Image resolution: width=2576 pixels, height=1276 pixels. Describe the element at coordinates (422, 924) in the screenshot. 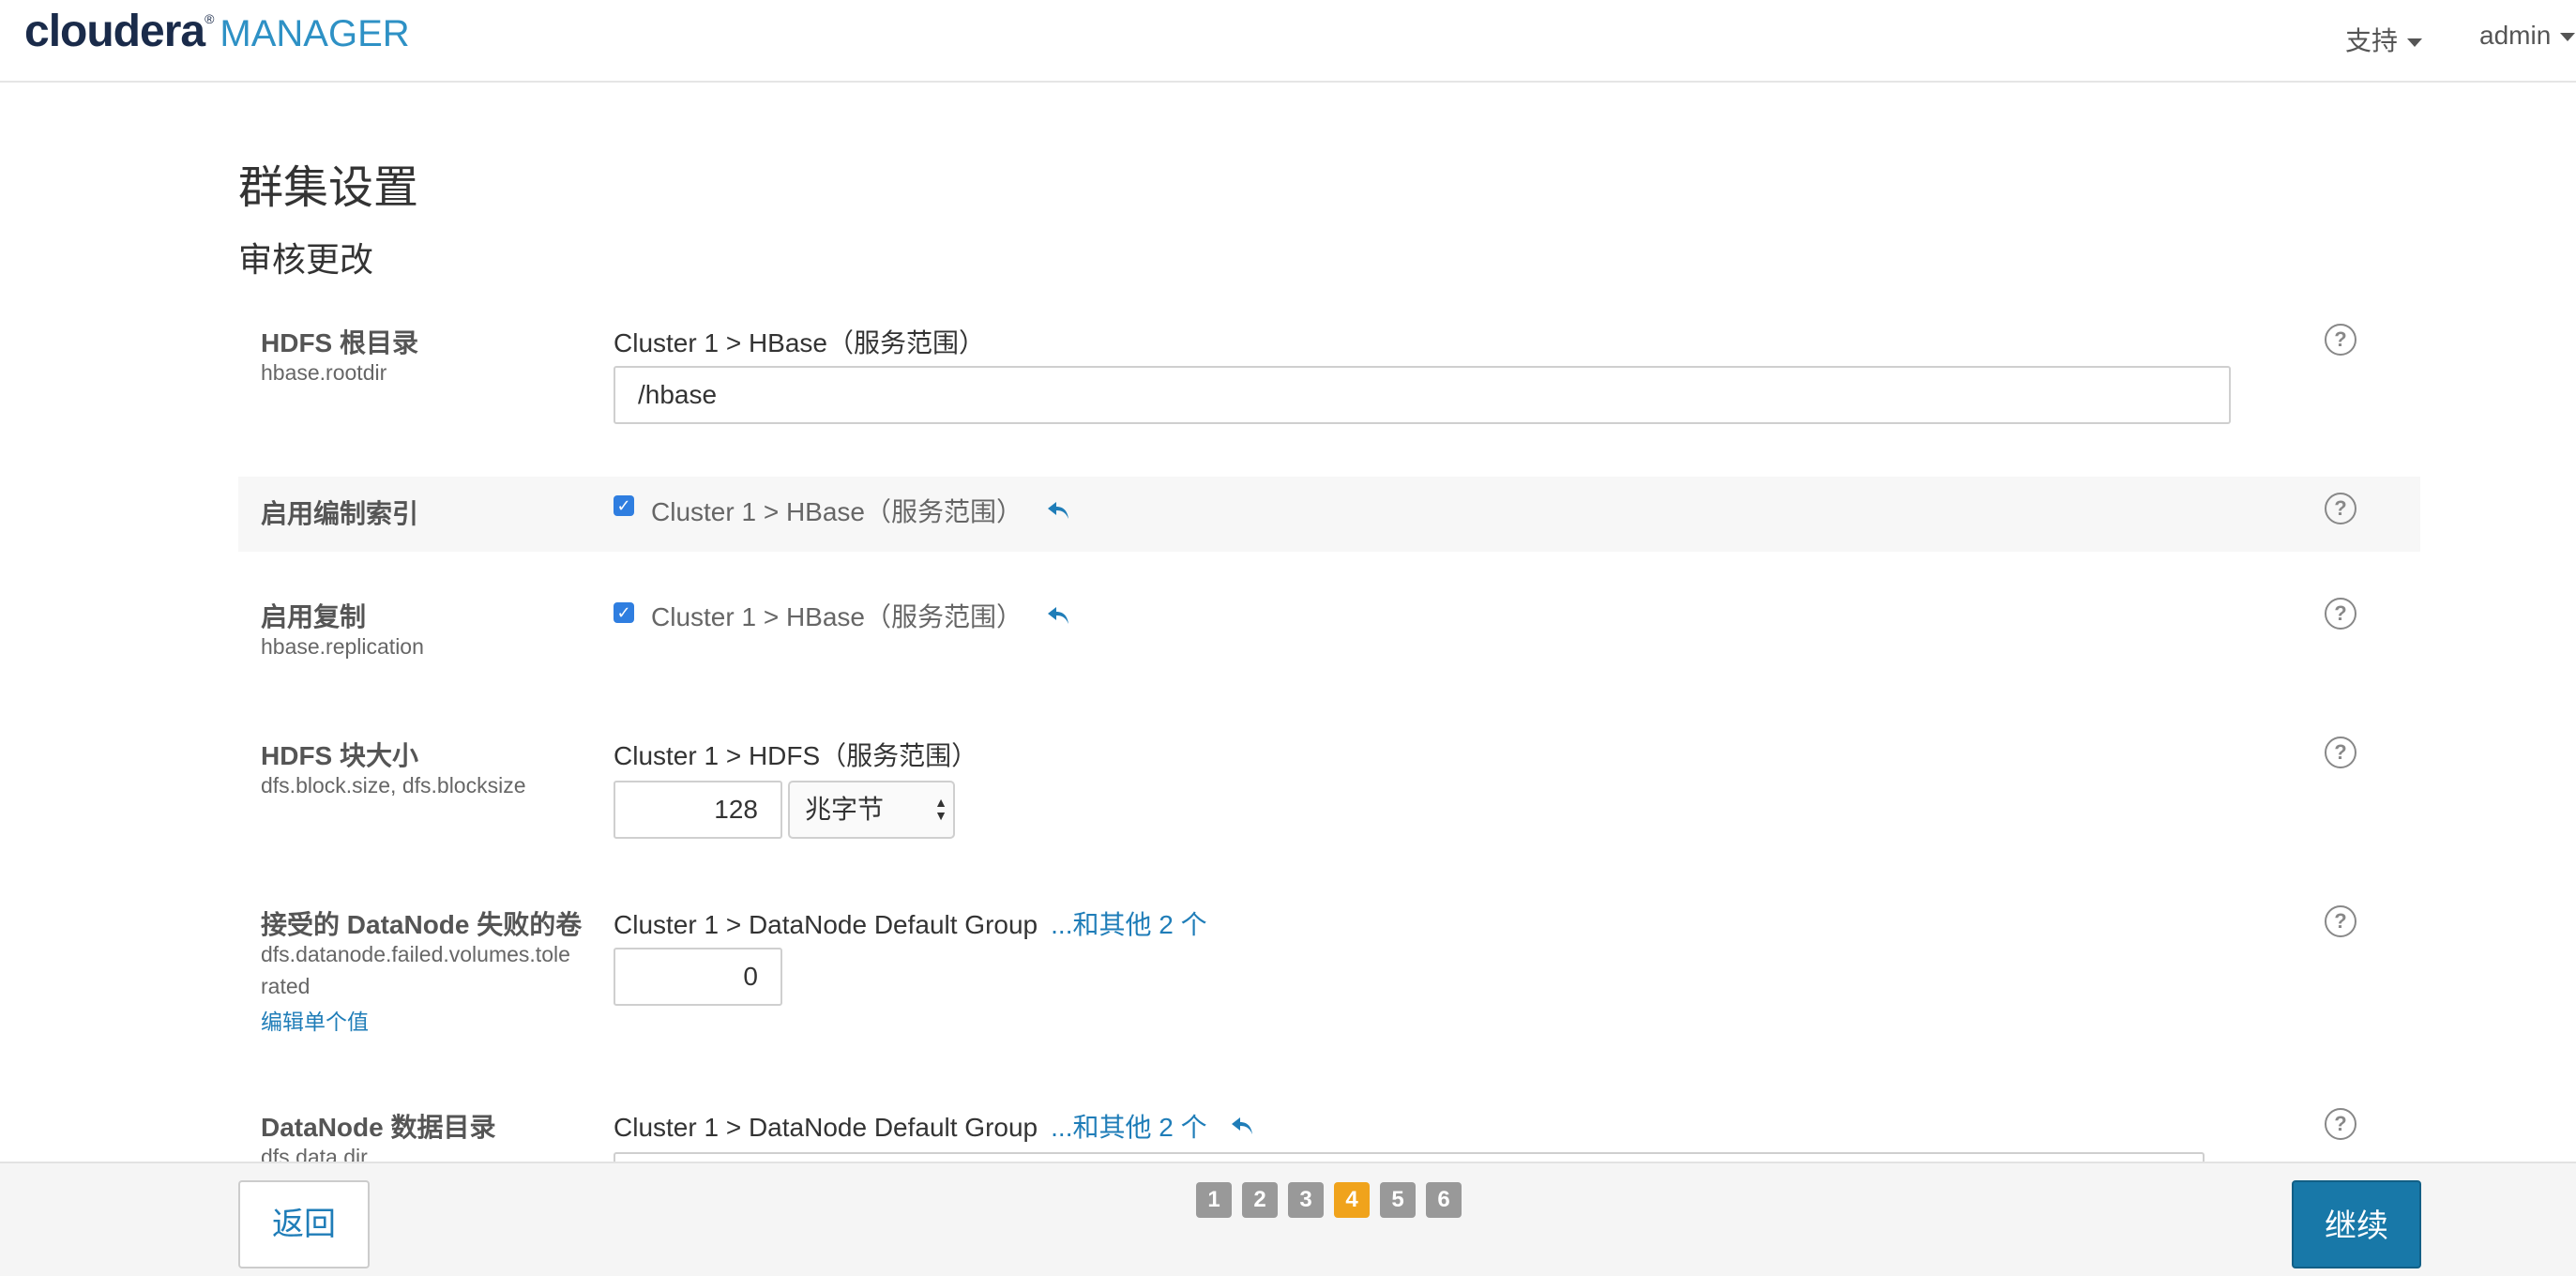

I see `setting-label: 接受的 DataNode 失败的卷` at that location.